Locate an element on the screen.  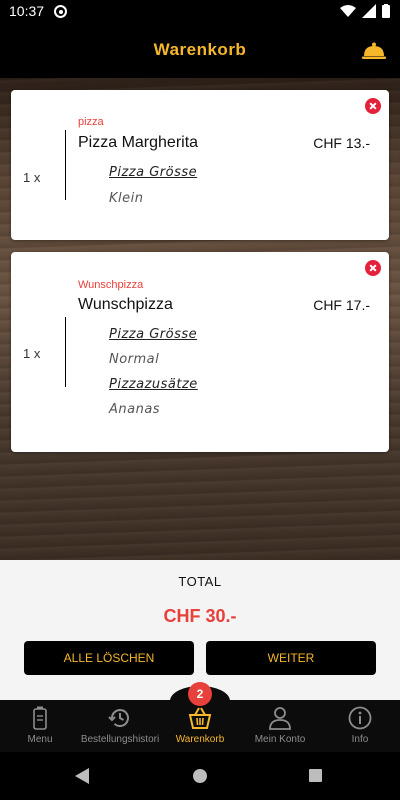
page-title: Warenkorb is located at coordinates (200, 49).